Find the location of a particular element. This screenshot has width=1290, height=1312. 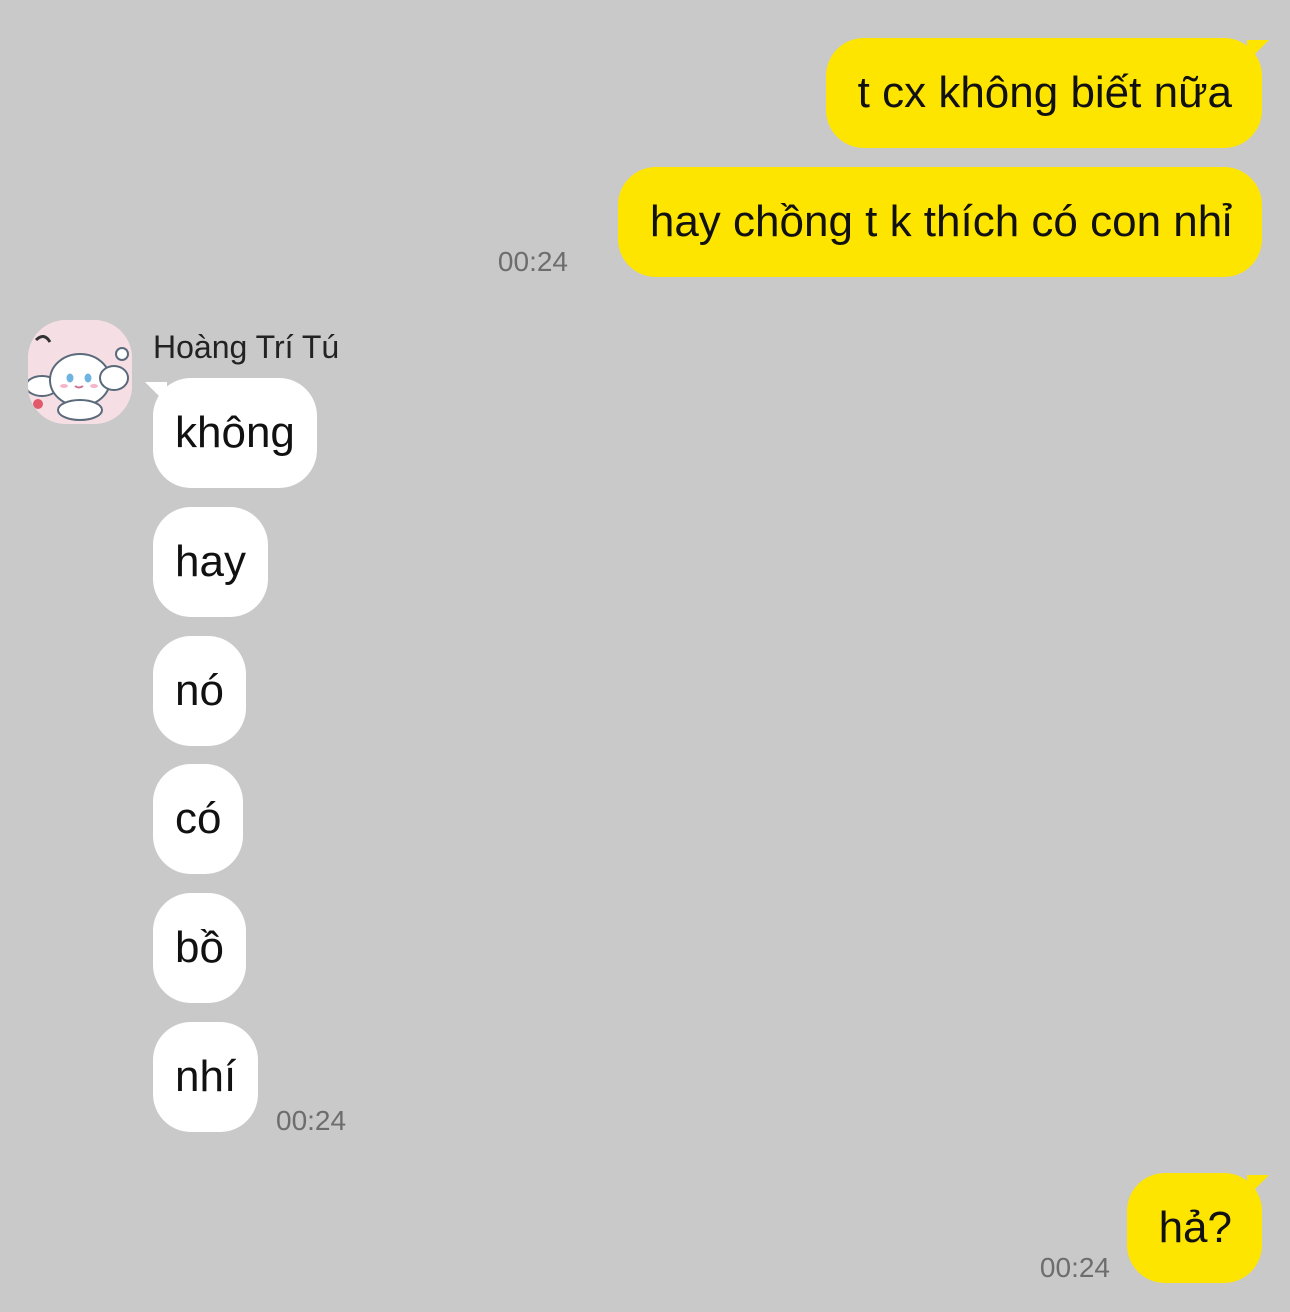

incoming-message-bubble: nó is located at coordinates (199, 691).